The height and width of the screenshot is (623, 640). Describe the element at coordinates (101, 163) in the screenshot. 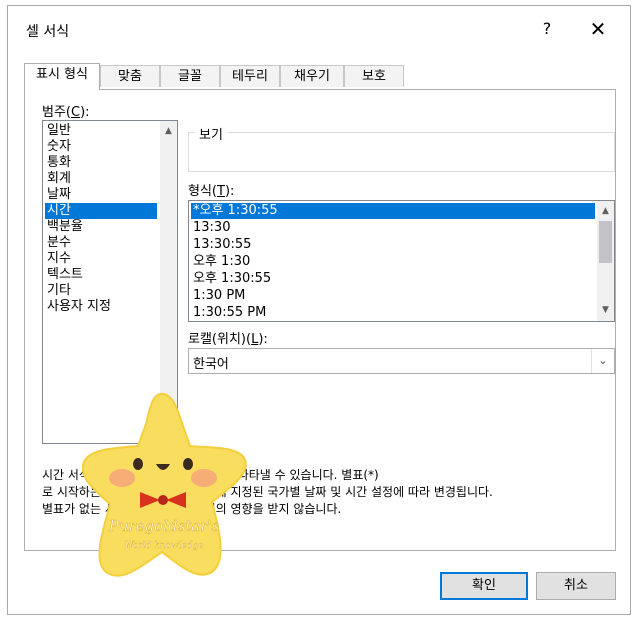

I see `category-item-currency: 통화` at that location.